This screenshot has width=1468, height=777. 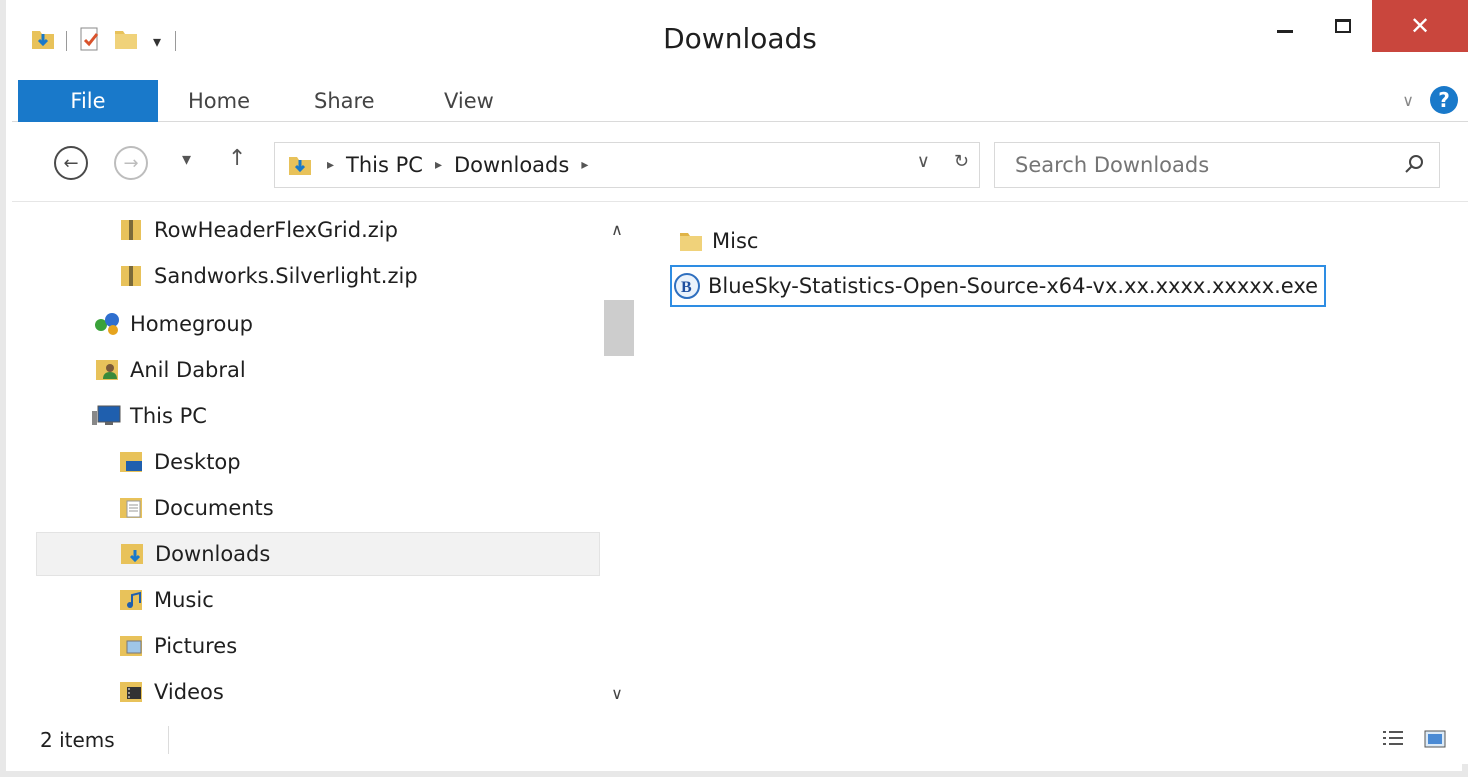 I want to click on forward-button: →, so click(x=131, y=163).